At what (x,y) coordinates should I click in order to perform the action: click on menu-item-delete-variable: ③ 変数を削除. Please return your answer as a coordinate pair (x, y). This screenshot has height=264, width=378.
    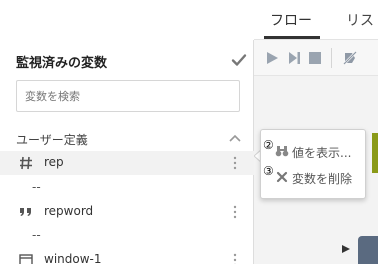
    Looking at the image, I should click on (314, 176).